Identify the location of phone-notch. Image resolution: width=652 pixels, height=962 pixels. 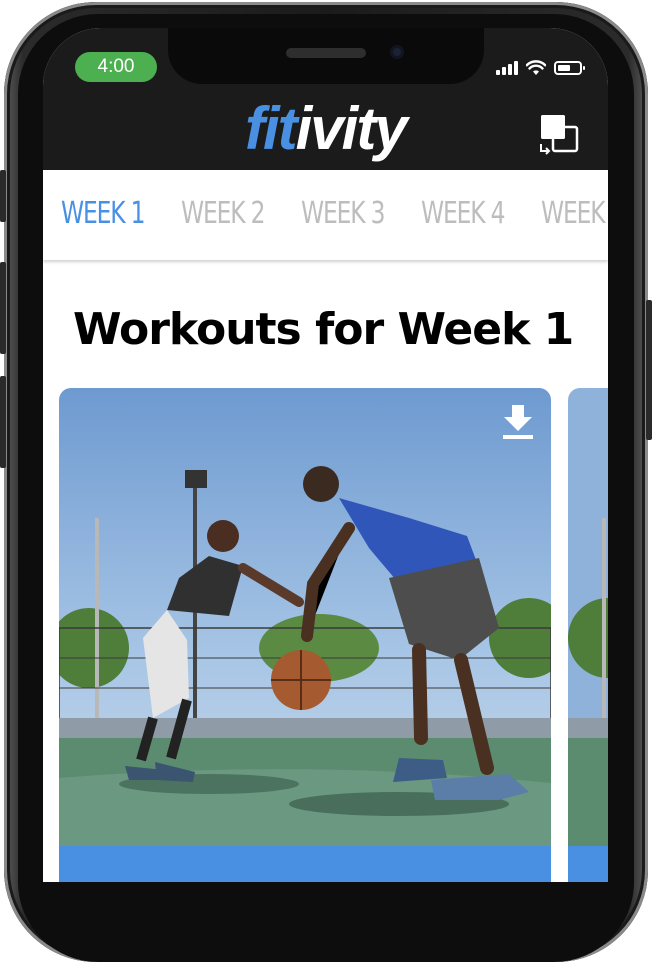
(326, 56).